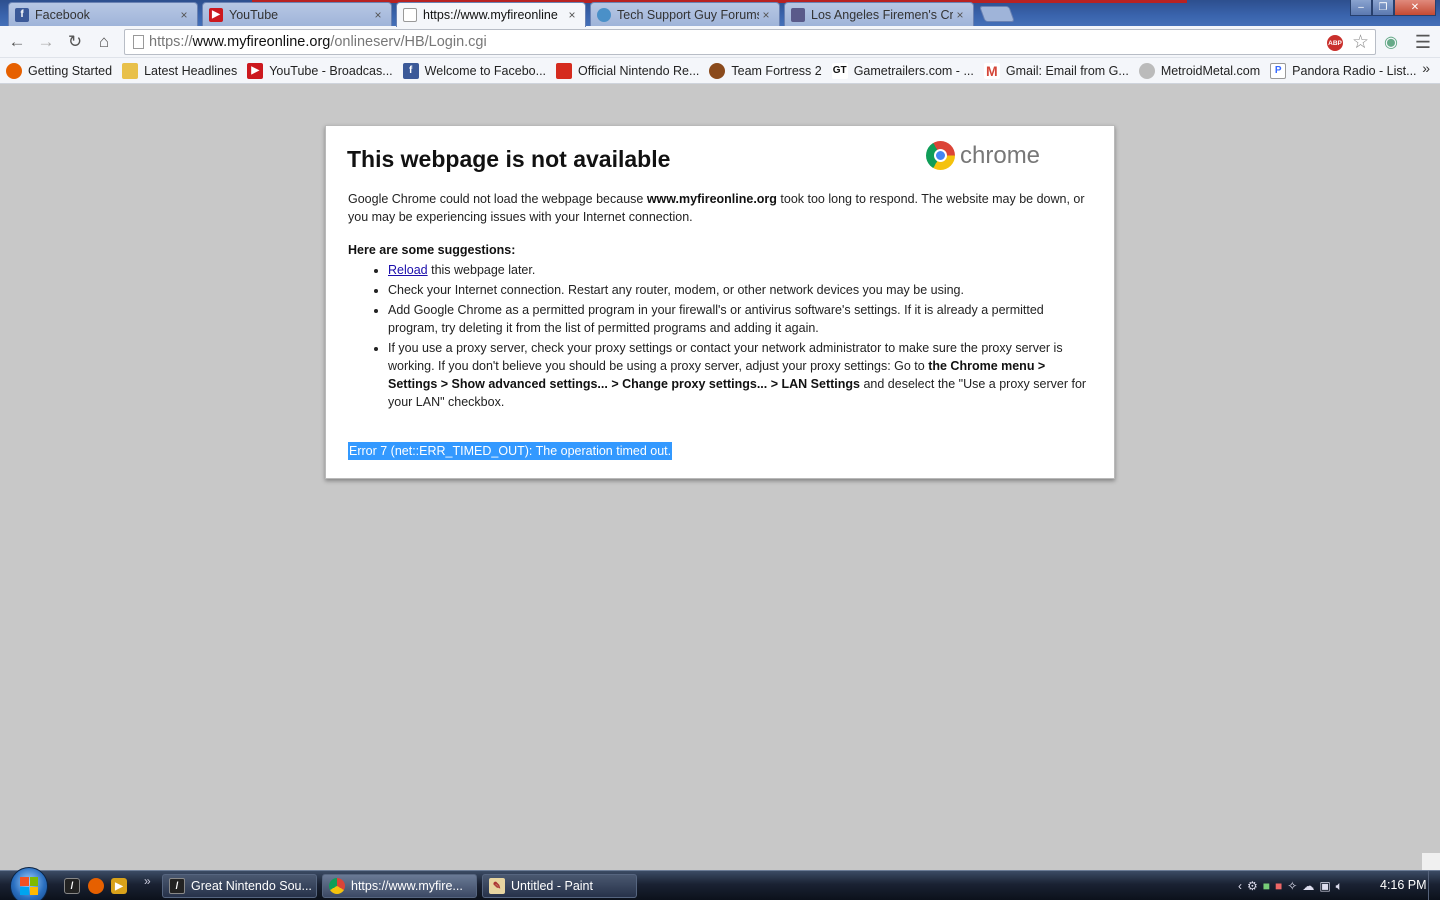 The height and width of the screenshot is (900, 1440). What do you see at coordinates (1324, 886) in the screenshot?
I see `network-icon: ▣` at bounding box center [1324, 886].